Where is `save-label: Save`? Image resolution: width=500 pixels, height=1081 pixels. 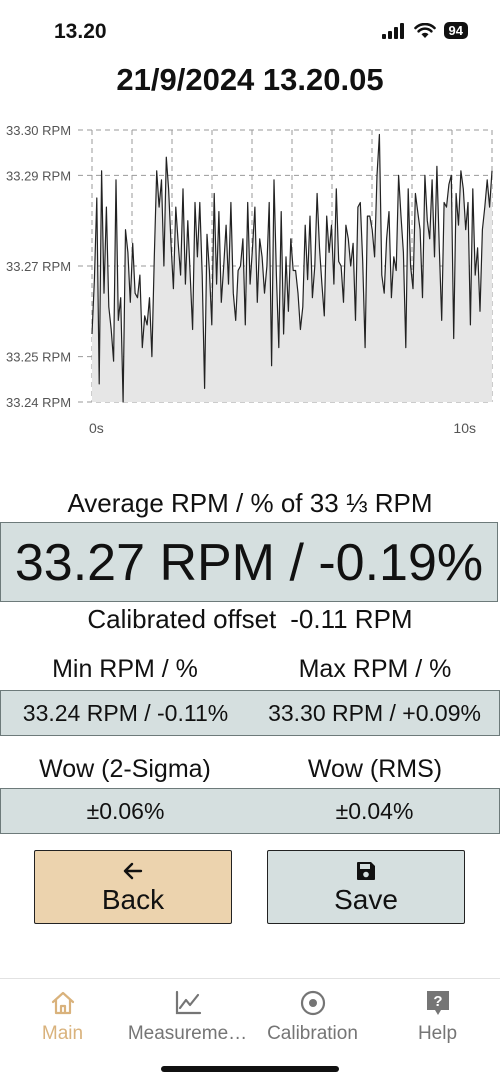 save-label: Save is located at coordinates (366, 899).